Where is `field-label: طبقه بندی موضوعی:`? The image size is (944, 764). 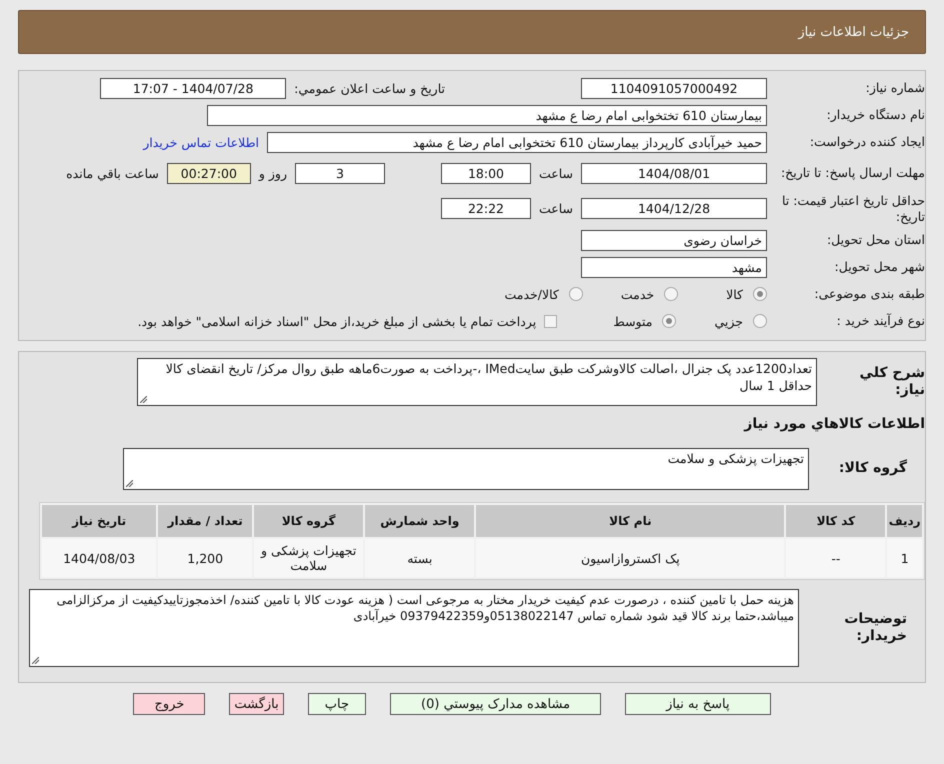
field-label: طبقه بندی موضوعی: is located at coordinates (869, 294).